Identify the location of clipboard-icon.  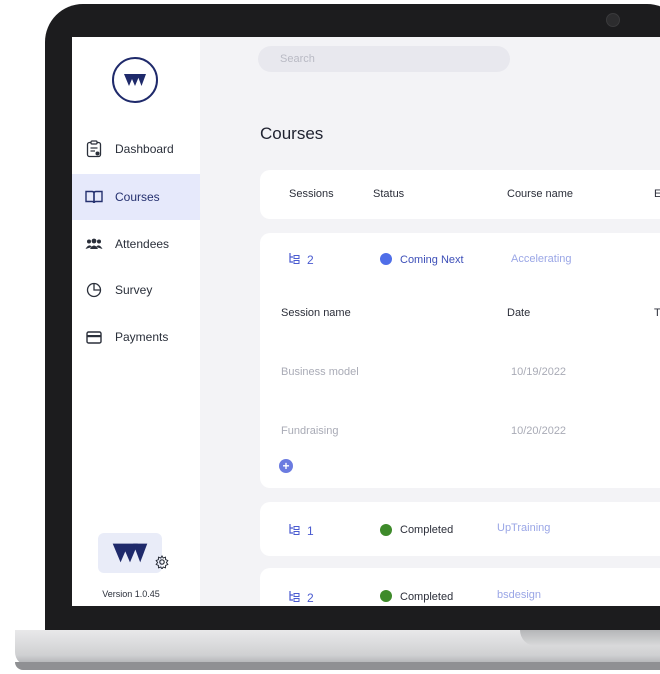
(94, 149).